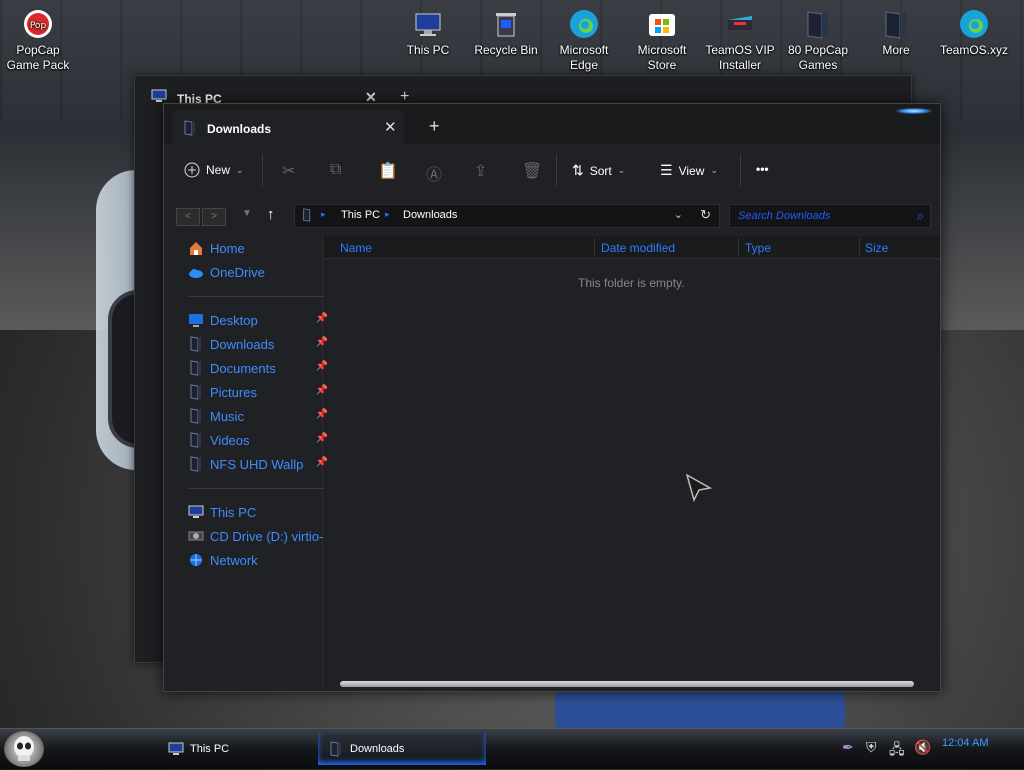  I want to click on copy-icon: ⧉, so click(335, 170).